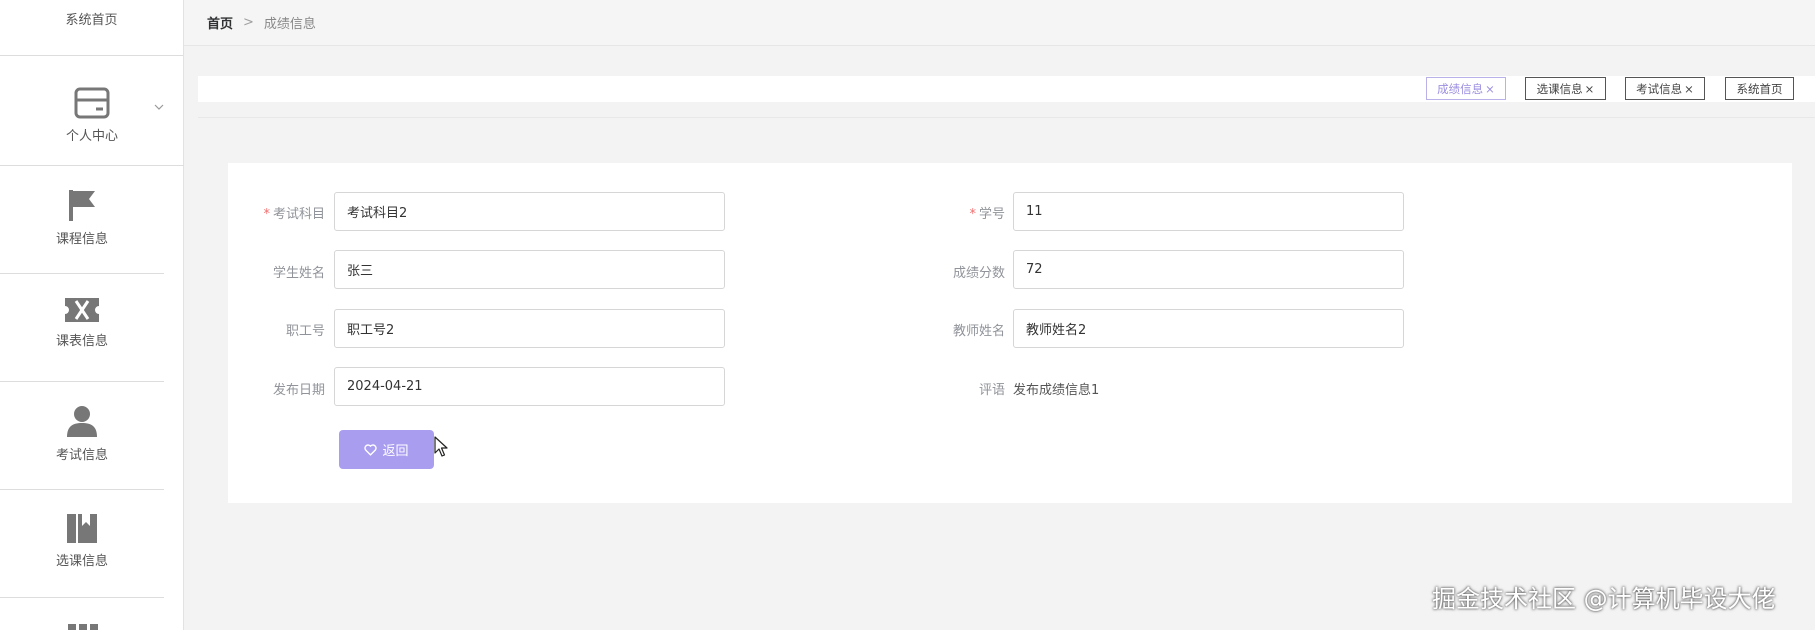 Image resolution: width=1815 pixels, height=630 pixels. Describe the element at coordinates (81, 341) in the screenshot. I see `sidebar-item-label: 课表信息` at that location.